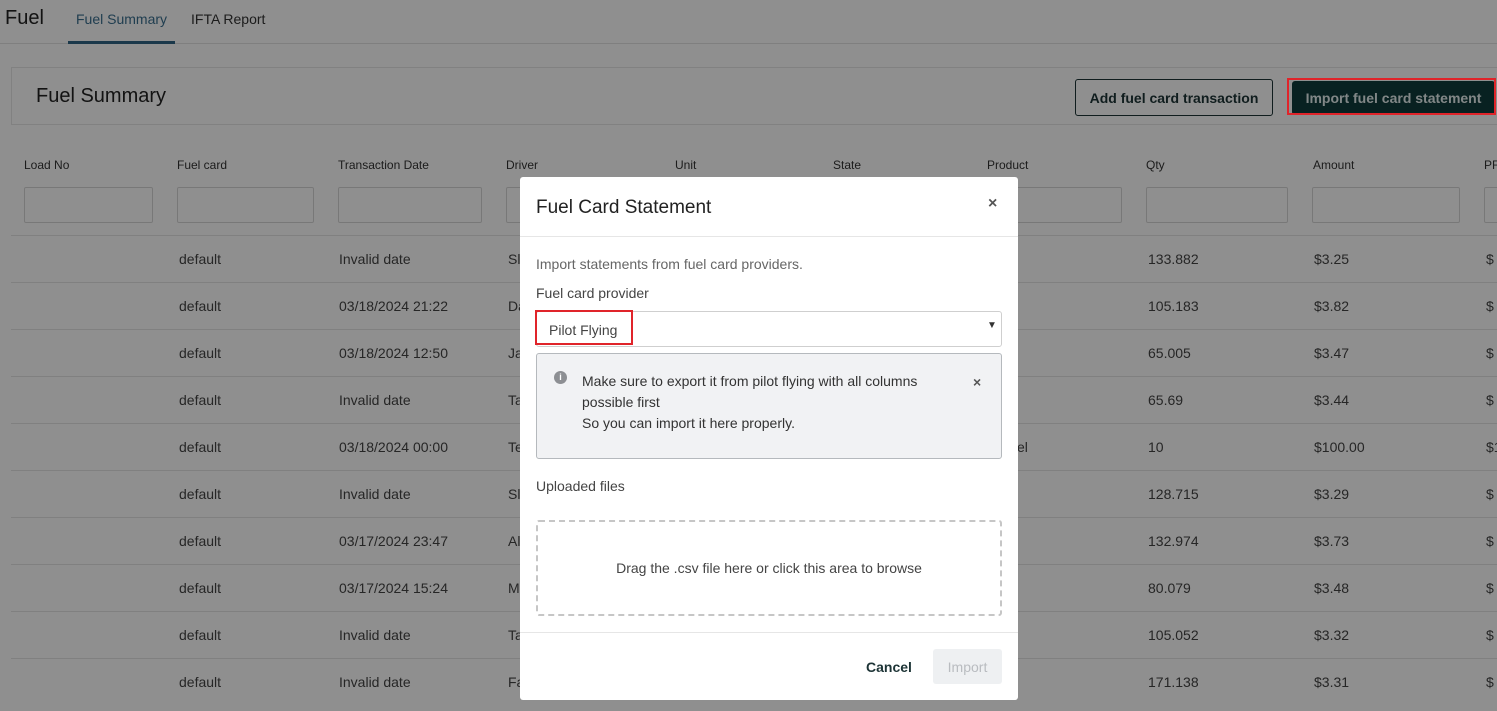 The width and height of the screenshot is (1497, 711). I want to click on highlight-import-button, so click(1391, 96).